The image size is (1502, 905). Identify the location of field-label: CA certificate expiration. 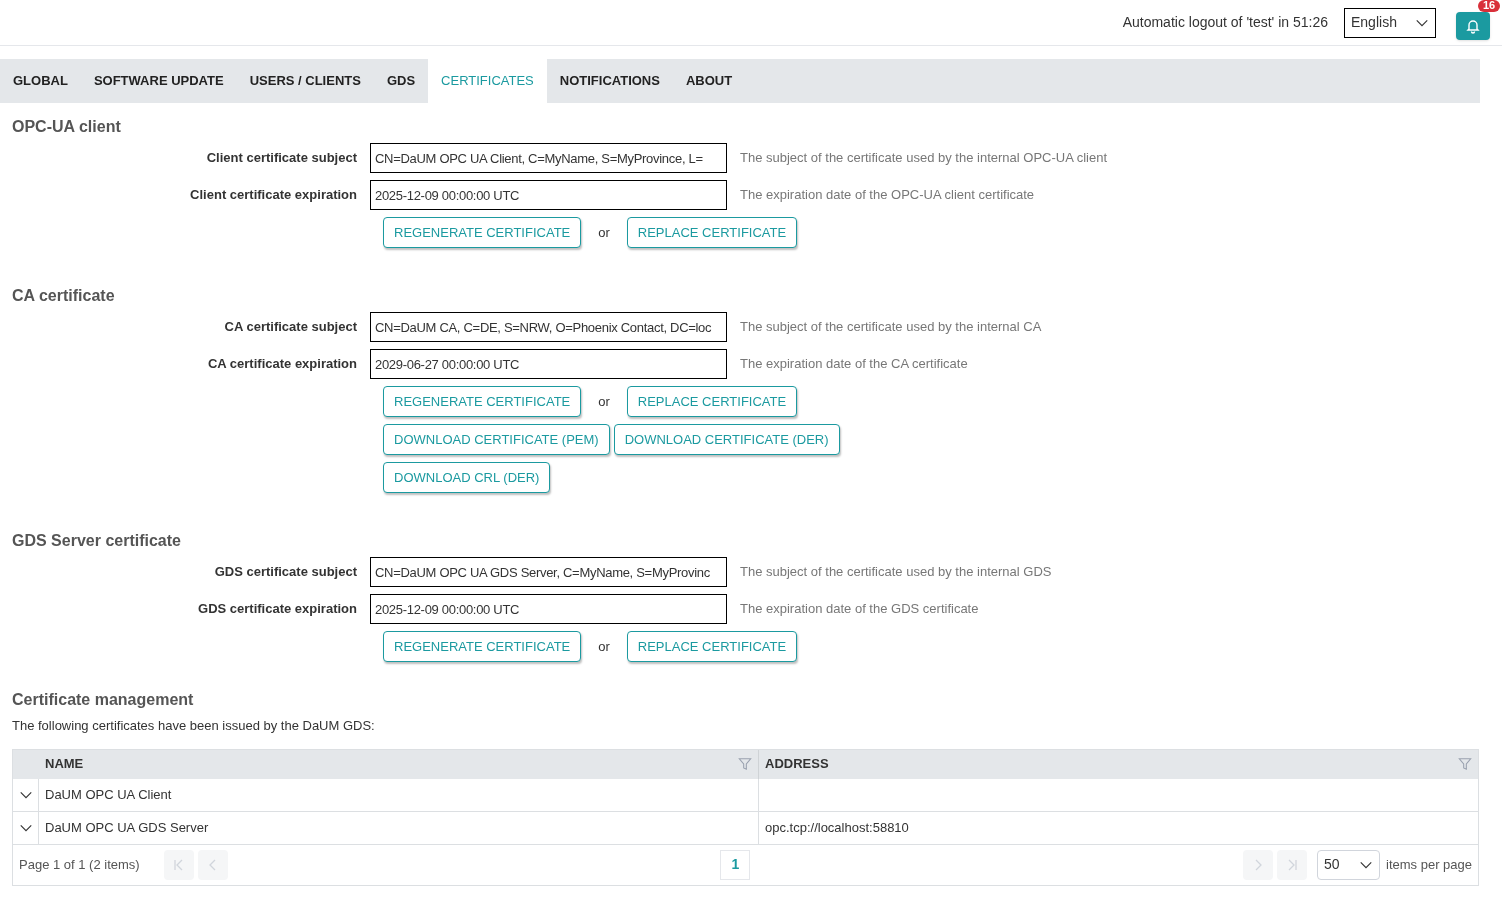
(282, 364).